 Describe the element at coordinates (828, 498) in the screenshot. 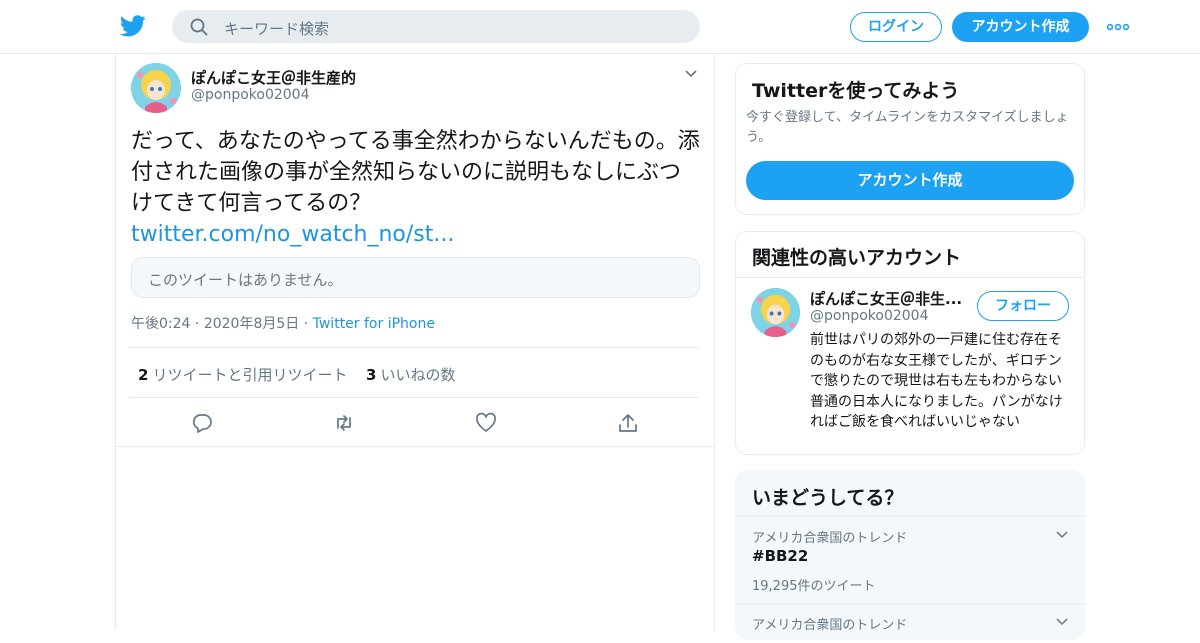

I see `trends-title: いまどうしてる？` at that location.